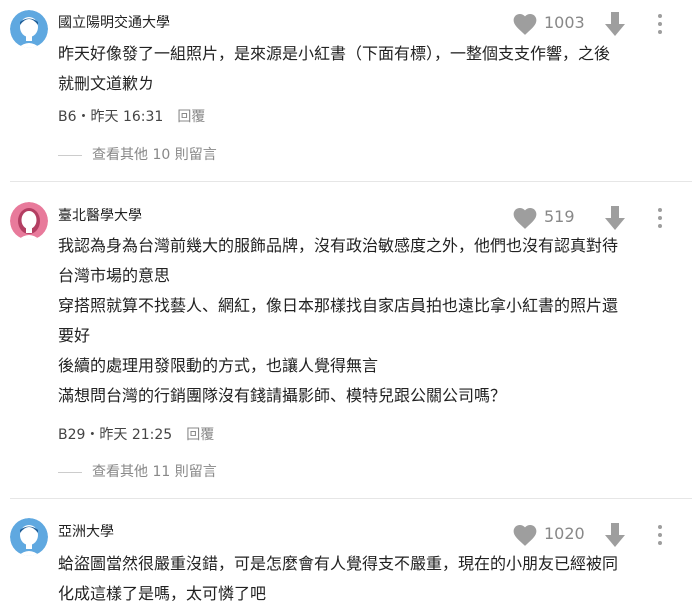 The image size is (692, 614). What do you see at coordinates (74, 335) in the screenshot?
I see `comment-line: 要好` at bounding box center [74, 335].